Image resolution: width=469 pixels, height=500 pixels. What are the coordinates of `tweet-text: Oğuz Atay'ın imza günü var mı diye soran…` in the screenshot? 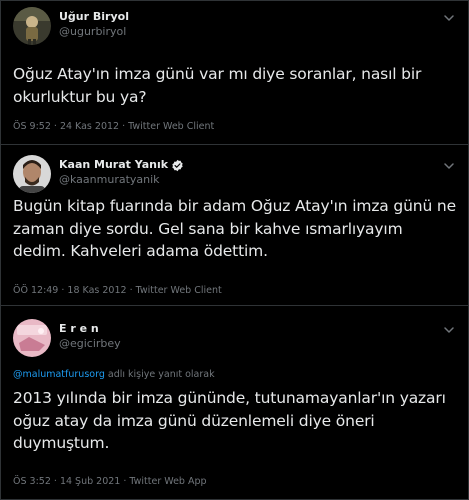 It's located at (217, 85).